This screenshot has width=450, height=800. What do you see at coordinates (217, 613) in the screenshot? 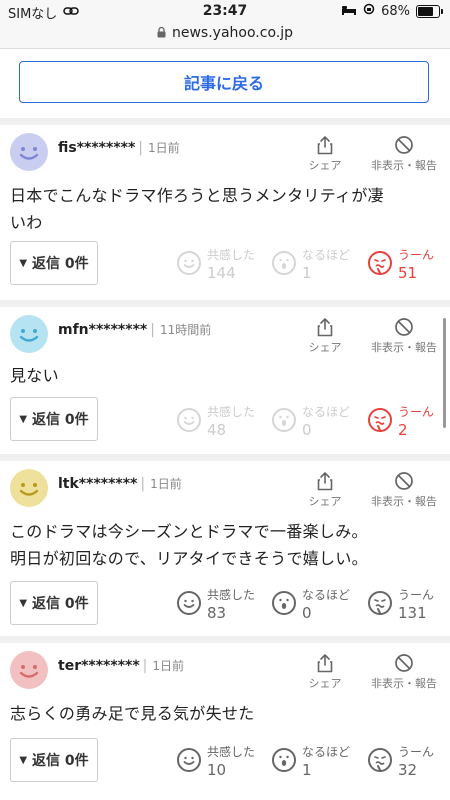
I see `reaction-empathy-count: 83` at bounding box center [217, 613].